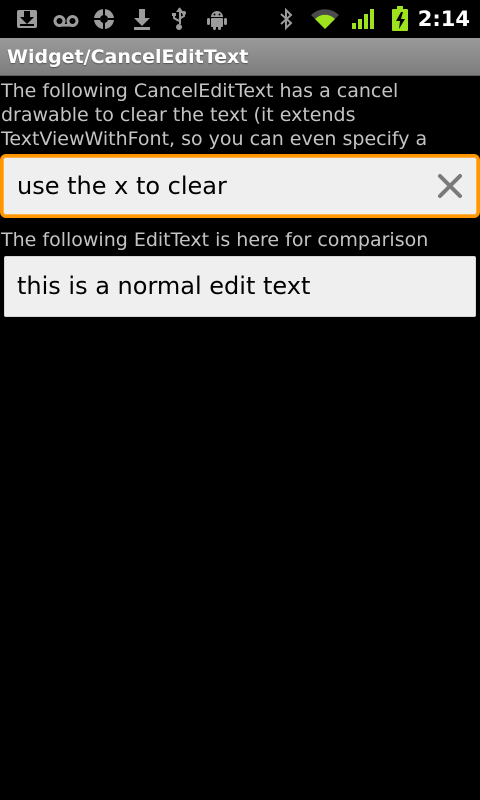 Image resolution: width=480 pixels, height=800 pixels. What do you see at coordinates (217, 19) in the screenshot?
I see `android-debug-icon` at bounding box center [217, 19].